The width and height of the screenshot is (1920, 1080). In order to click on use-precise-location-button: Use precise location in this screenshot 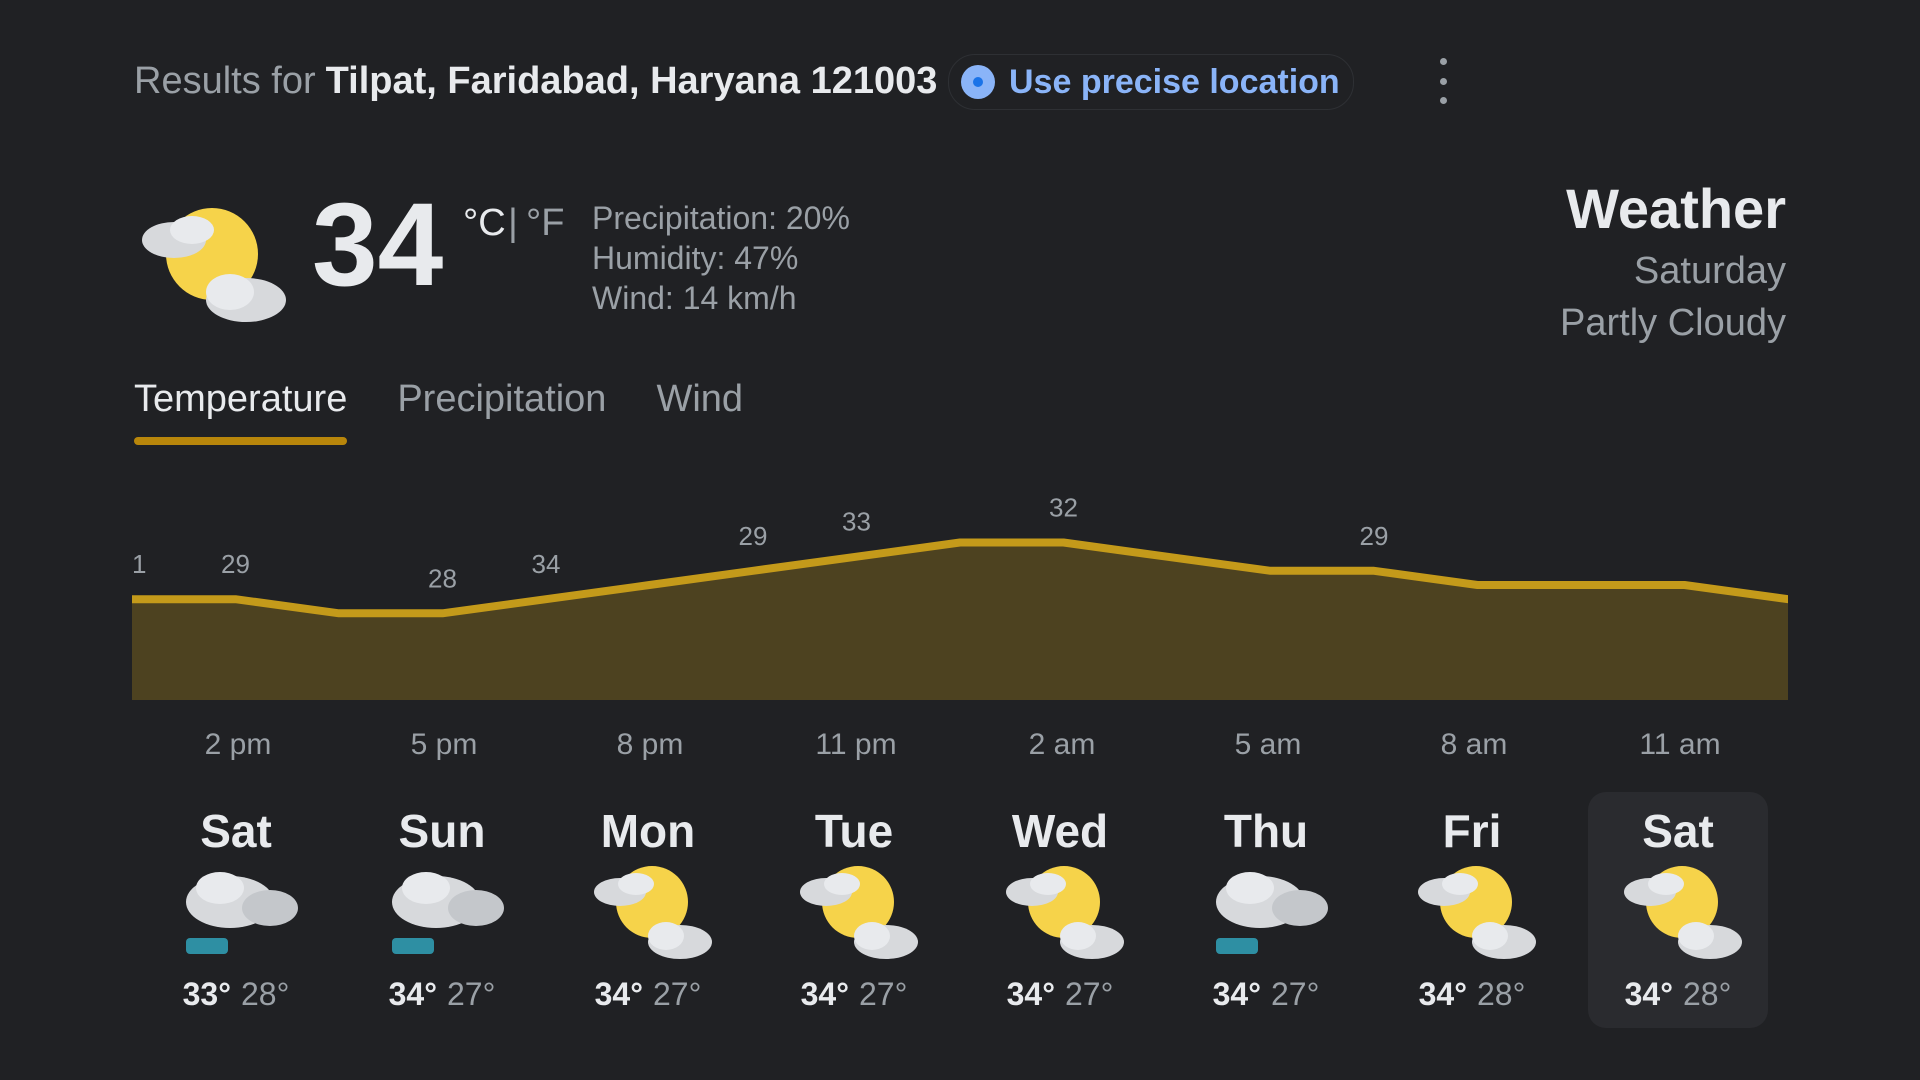, I will do `click(1151, 82)`.